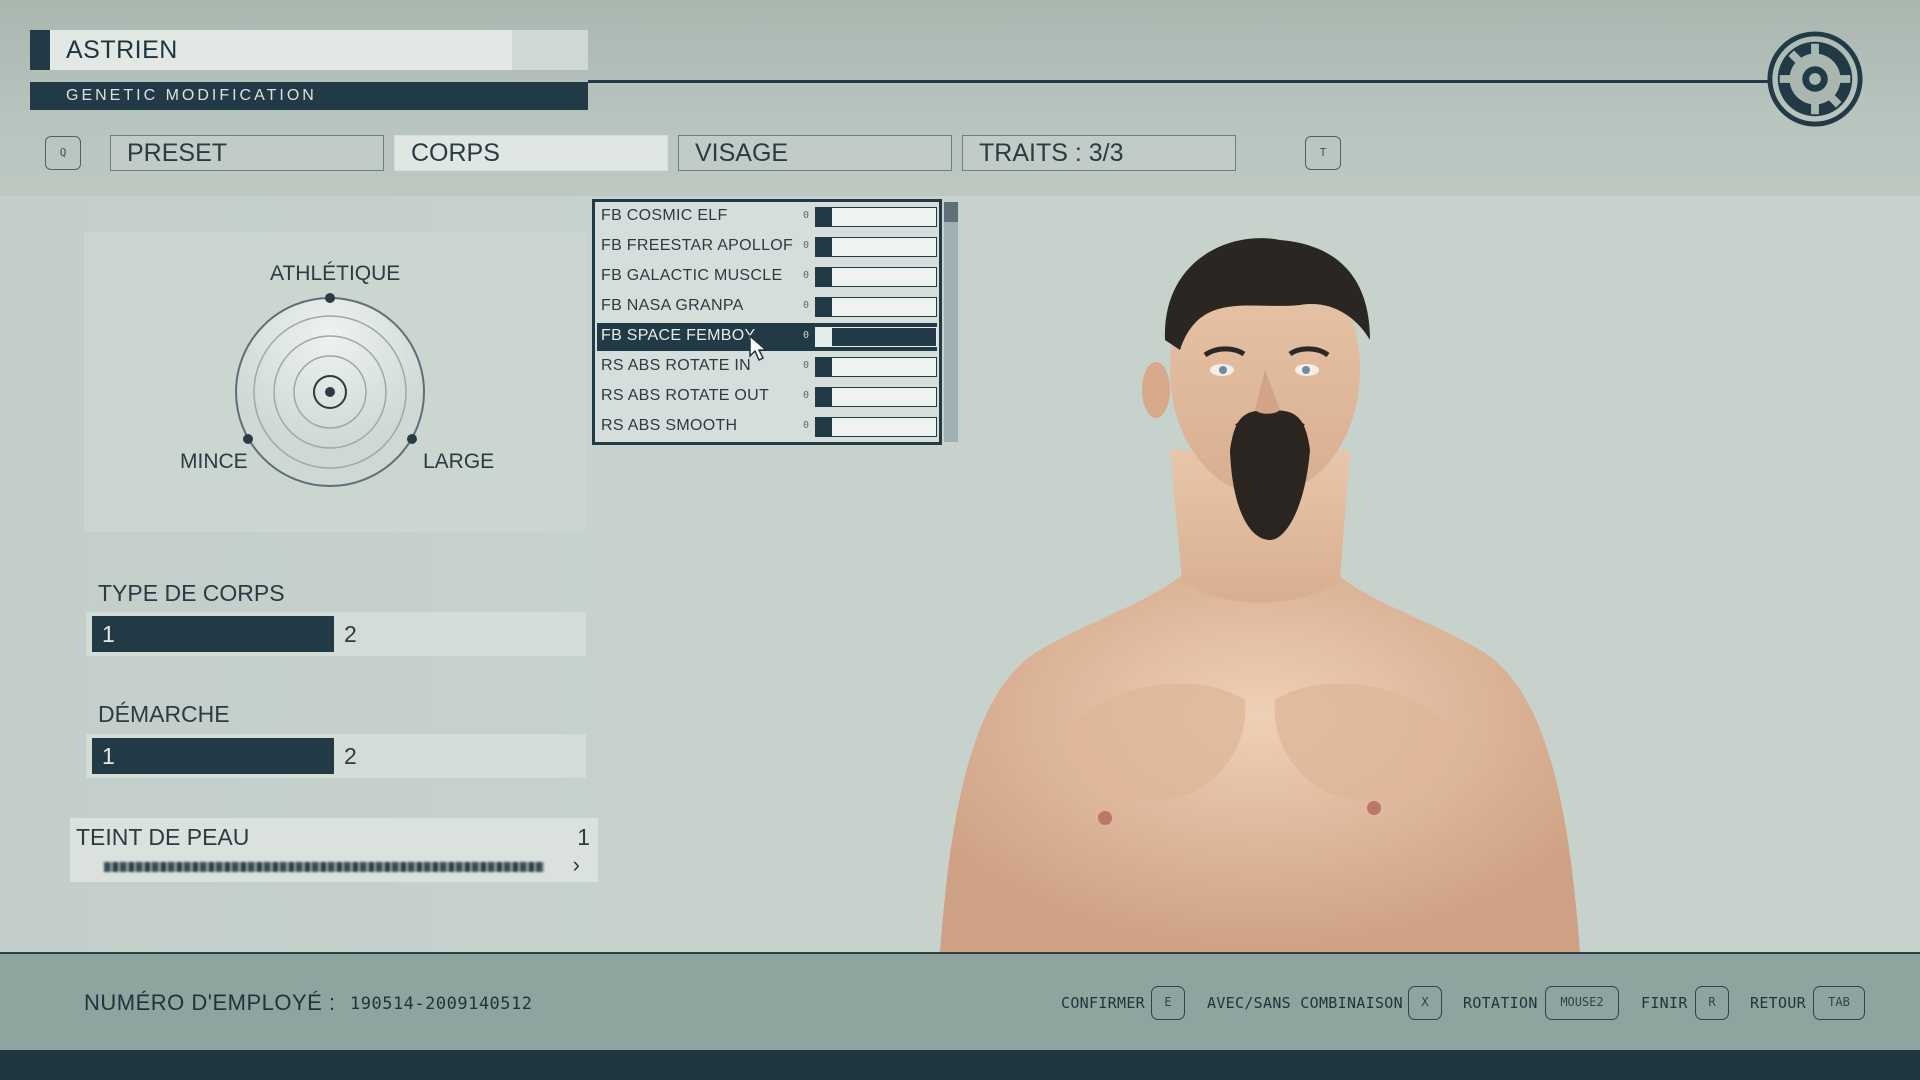  What do you see at coordinates (336, 756) in the screenshot?
I see `gait-selector: 1 2` at bounding box center [336, 756].